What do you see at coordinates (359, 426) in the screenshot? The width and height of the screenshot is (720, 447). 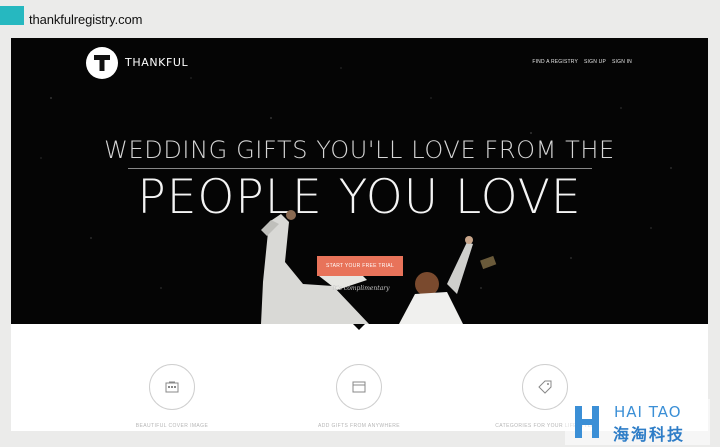 I see `feature-label: ADD GIFTS FROM ANYWHERE` at bounding box center [359, 426].